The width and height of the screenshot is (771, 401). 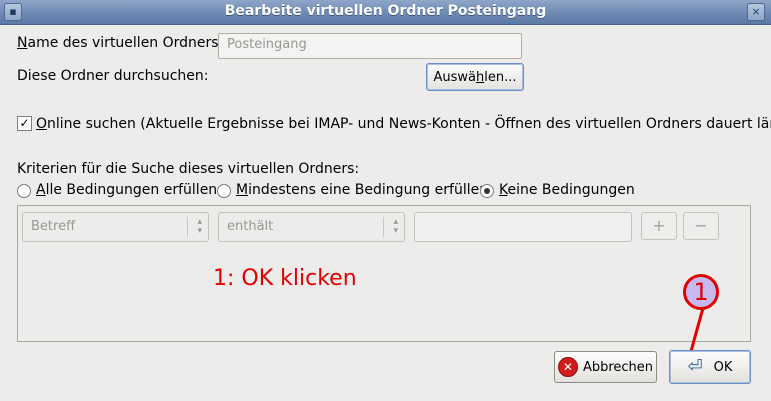 I want to click on cancel-label: Abbrechen, so click(x=618, y=367).